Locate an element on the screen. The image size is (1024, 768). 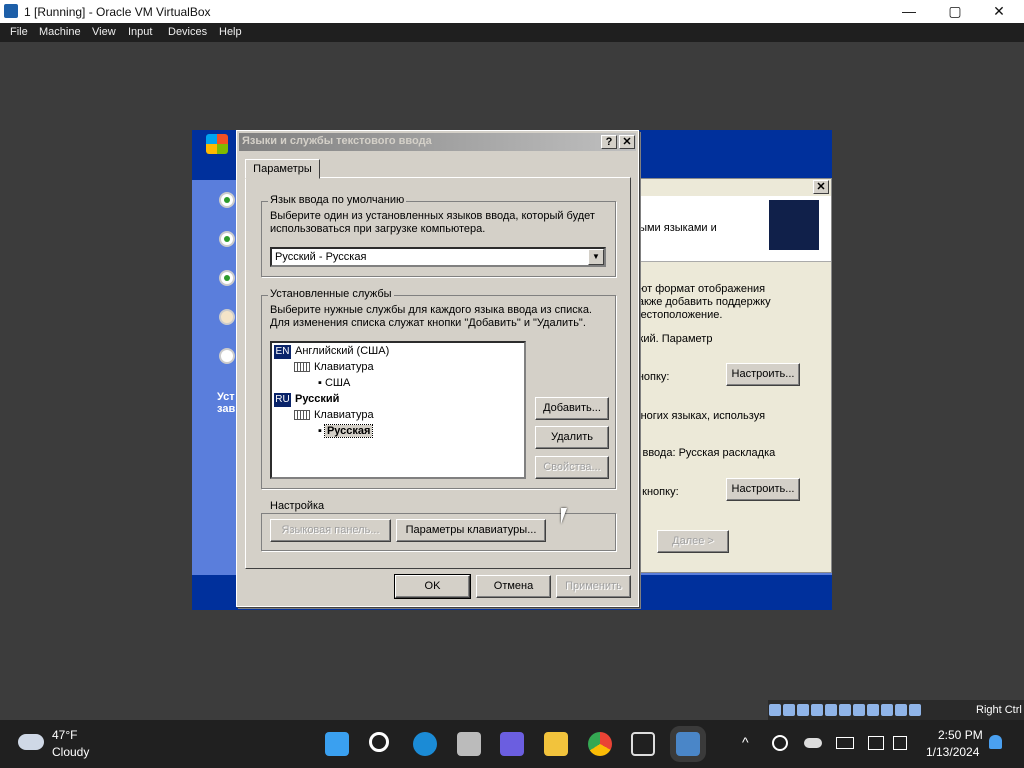
menu-devices: Devices is located at coordinates (187, 32).